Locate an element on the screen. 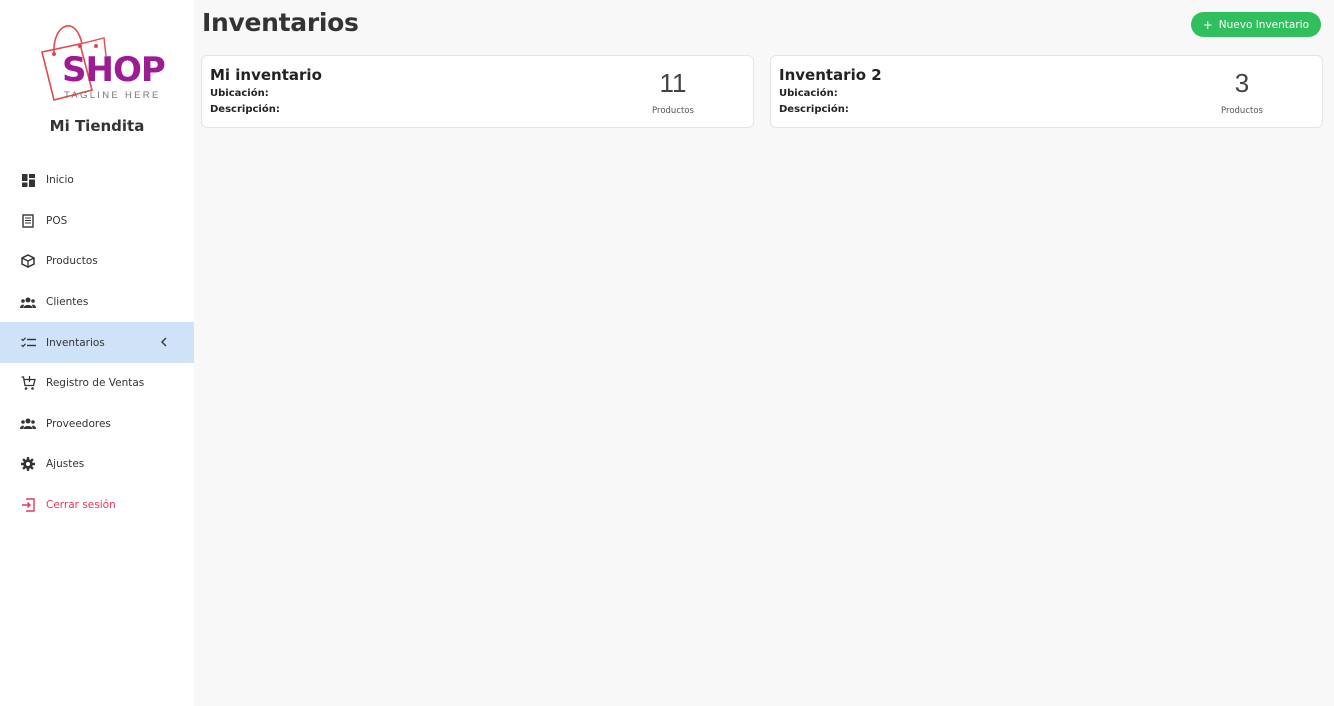 The height and width of the screenshot is (706, 1334). chevron-left-icon is located at coordinates (164, 342).